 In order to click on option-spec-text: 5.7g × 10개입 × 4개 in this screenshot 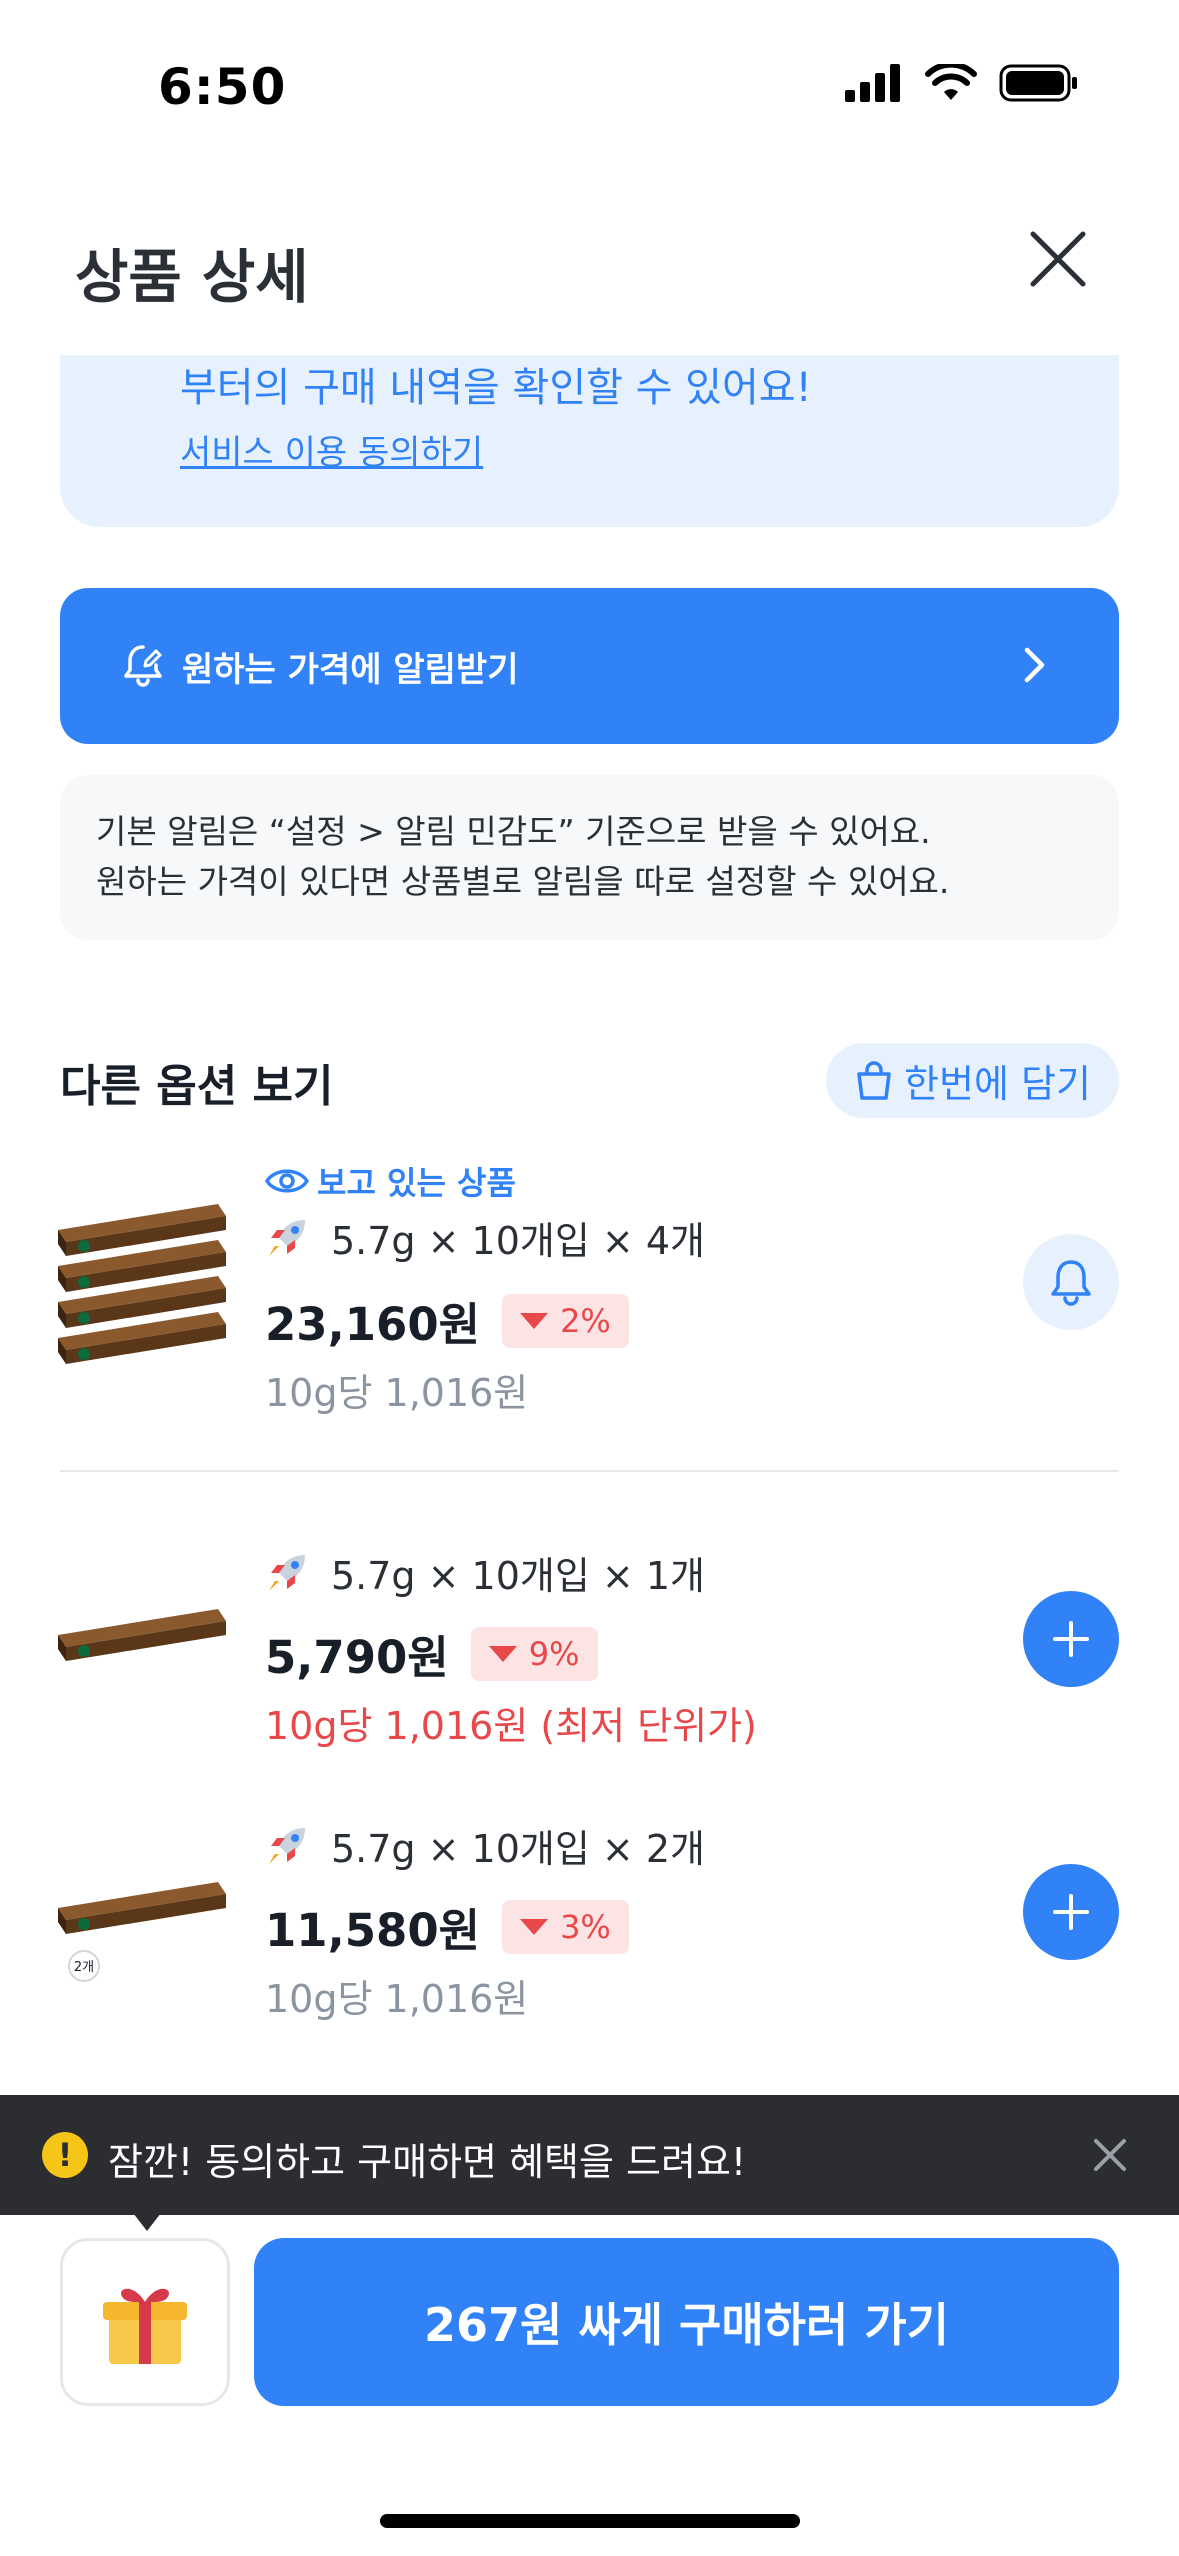, I will do `click(518, 1241)`.